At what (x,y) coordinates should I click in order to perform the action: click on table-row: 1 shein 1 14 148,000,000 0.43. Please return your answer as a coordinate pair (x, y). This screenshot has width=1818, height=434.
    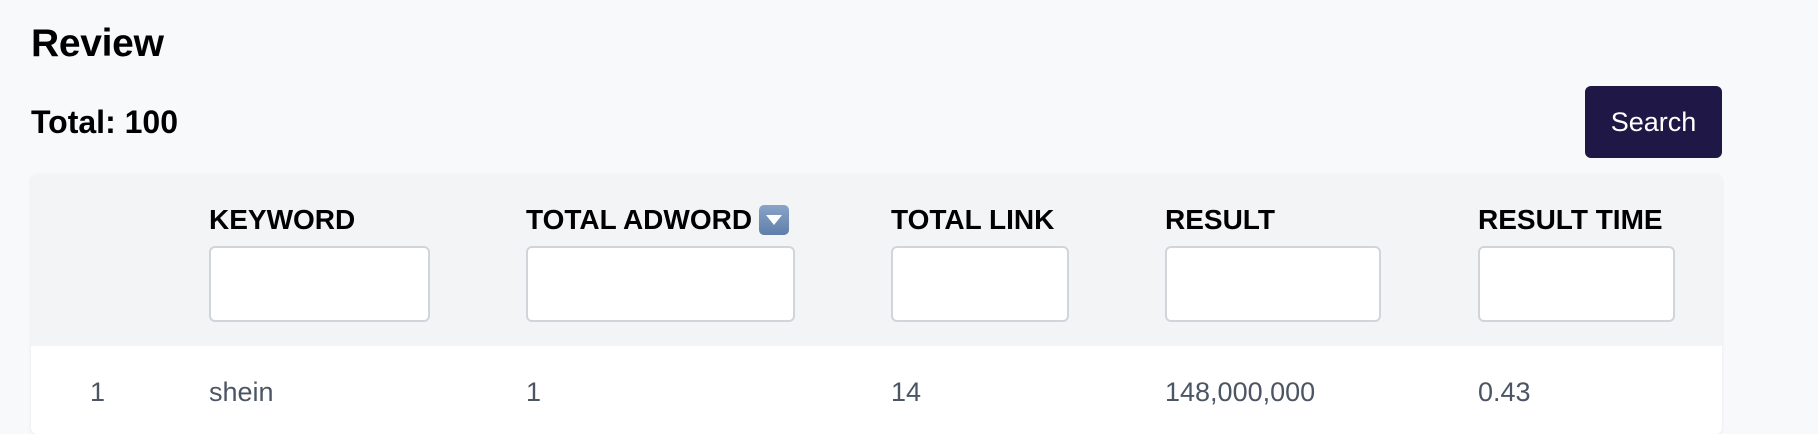
    Looking at the image, I should click on (876, 404).